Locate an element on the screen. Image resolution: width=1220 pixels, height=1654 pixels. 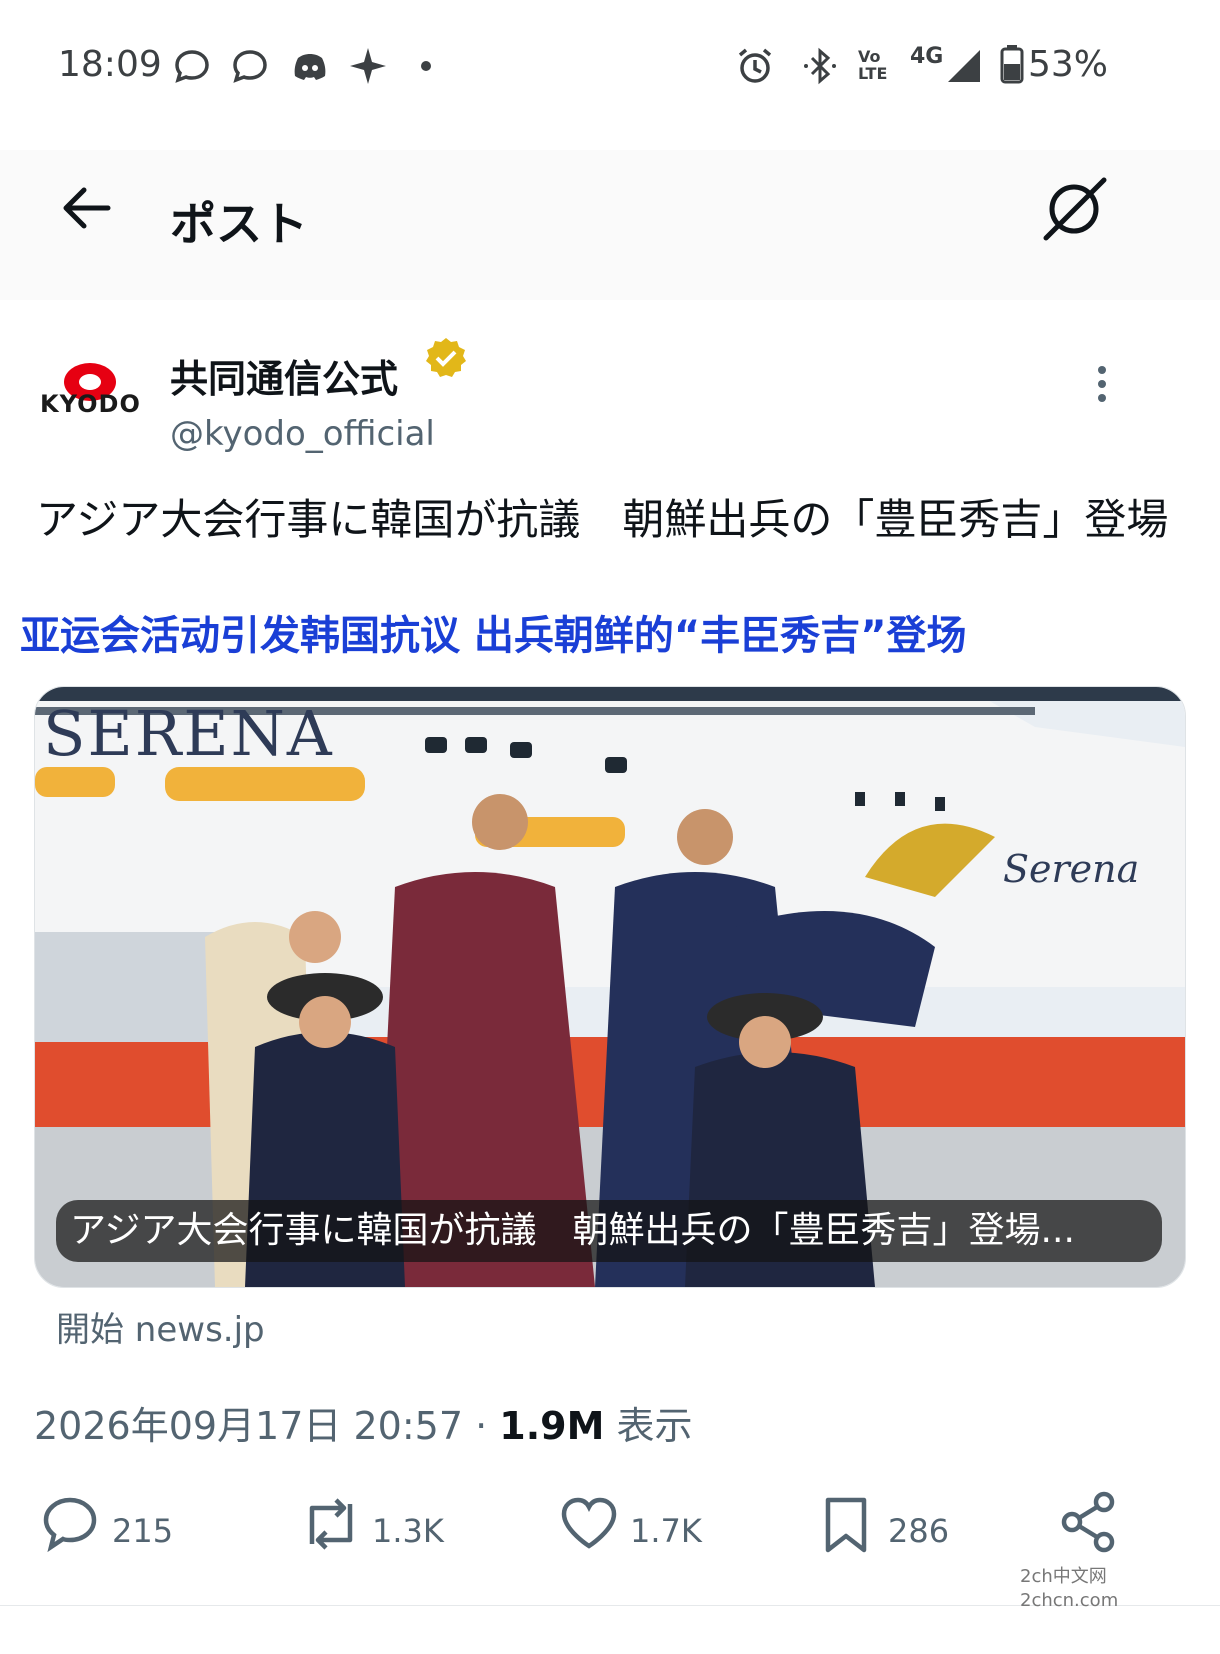
avatar-label: KYODO is located at coordinates (90, 404).